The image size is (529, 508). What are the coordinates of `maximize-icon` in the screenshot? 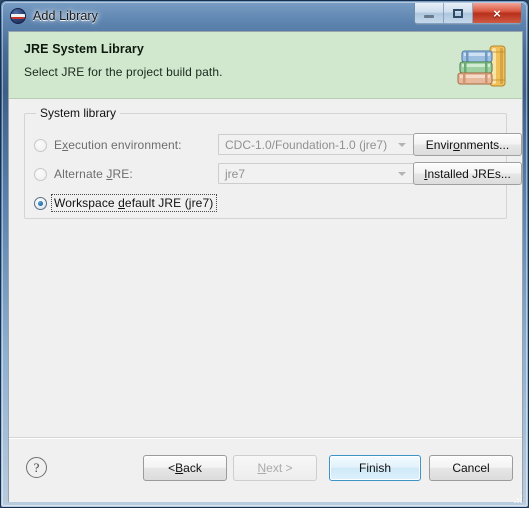 It's located at (458, 13).